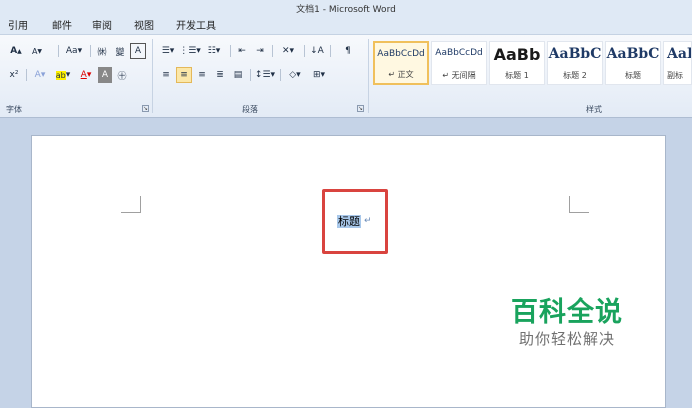 This screenshot has width=692, height=408. What do you see at coordinates (319, 75) in the screenshot?
I see `borders-button: ⊞▾` at bounding box center [319, 75].